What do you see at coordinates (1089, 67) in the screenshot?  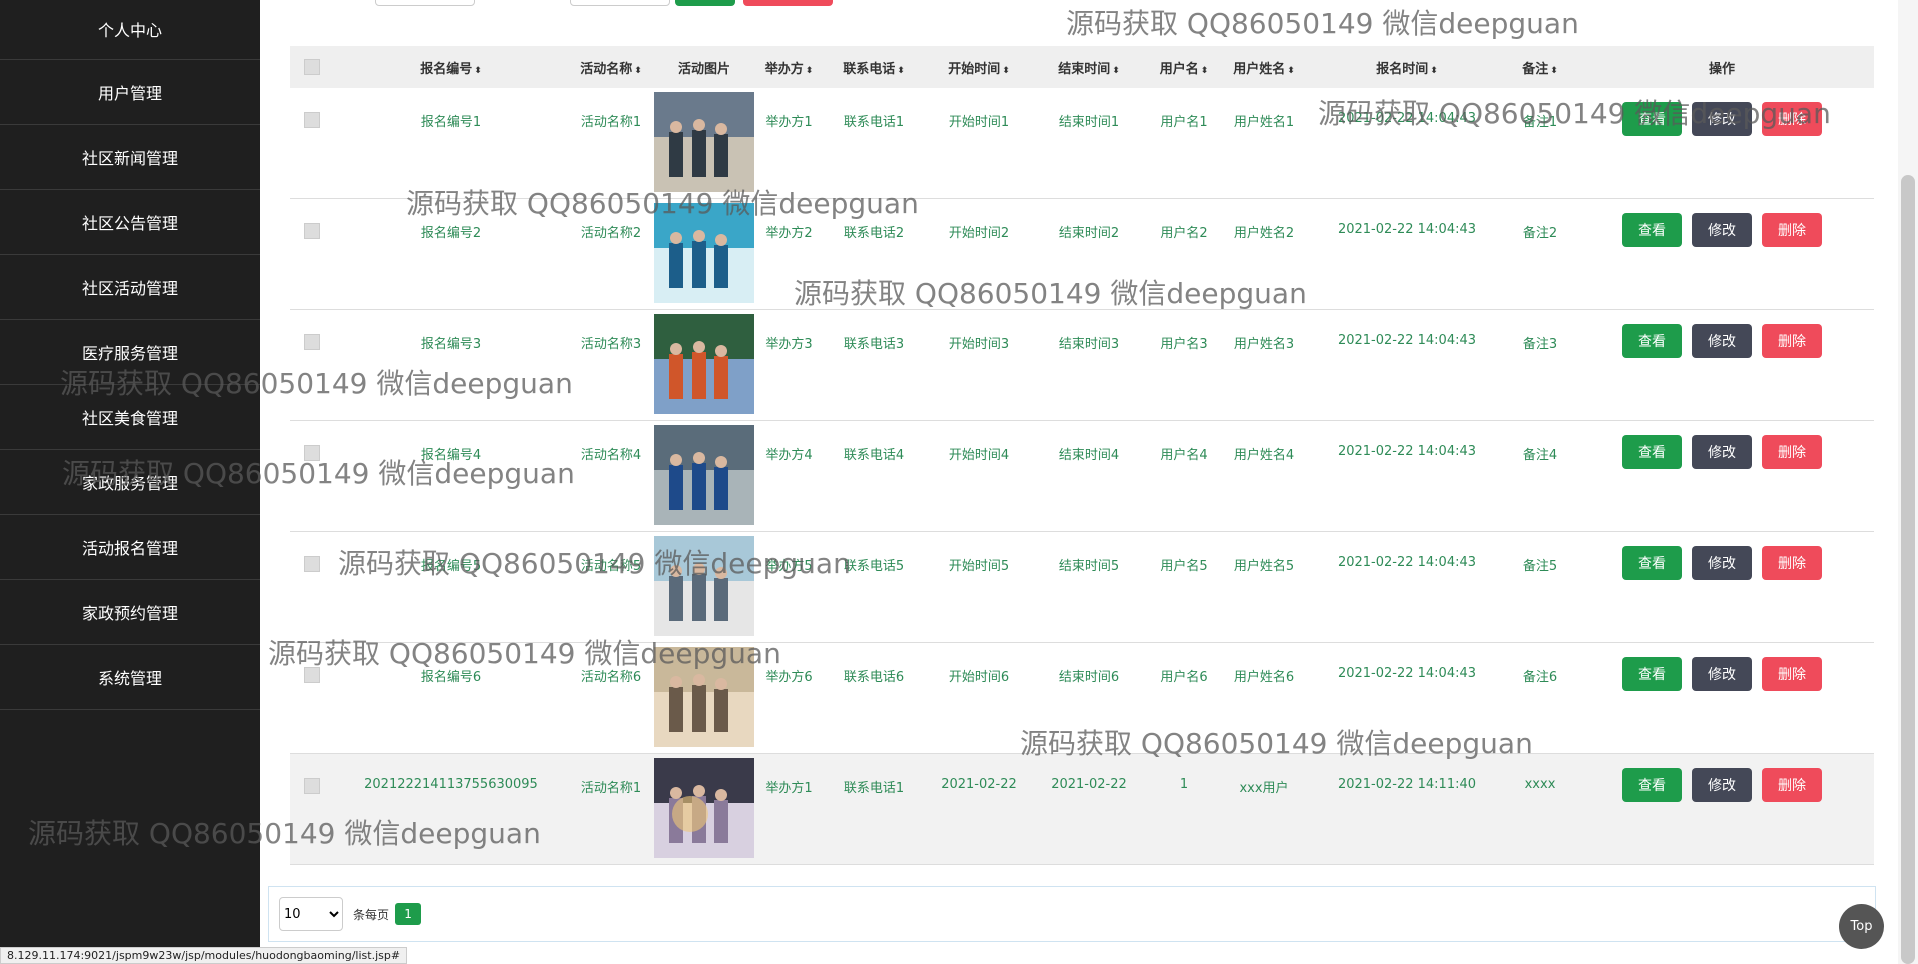 I see `header-end-time: 结束时间 ⬍` at bounding box center [1089, 67].